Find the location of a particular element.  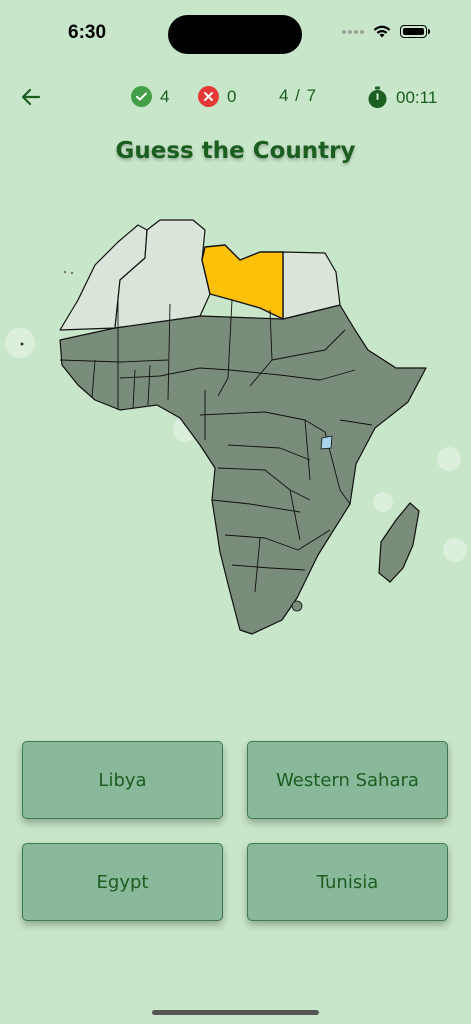

dynamic-island is located at coordinates (235, 34).